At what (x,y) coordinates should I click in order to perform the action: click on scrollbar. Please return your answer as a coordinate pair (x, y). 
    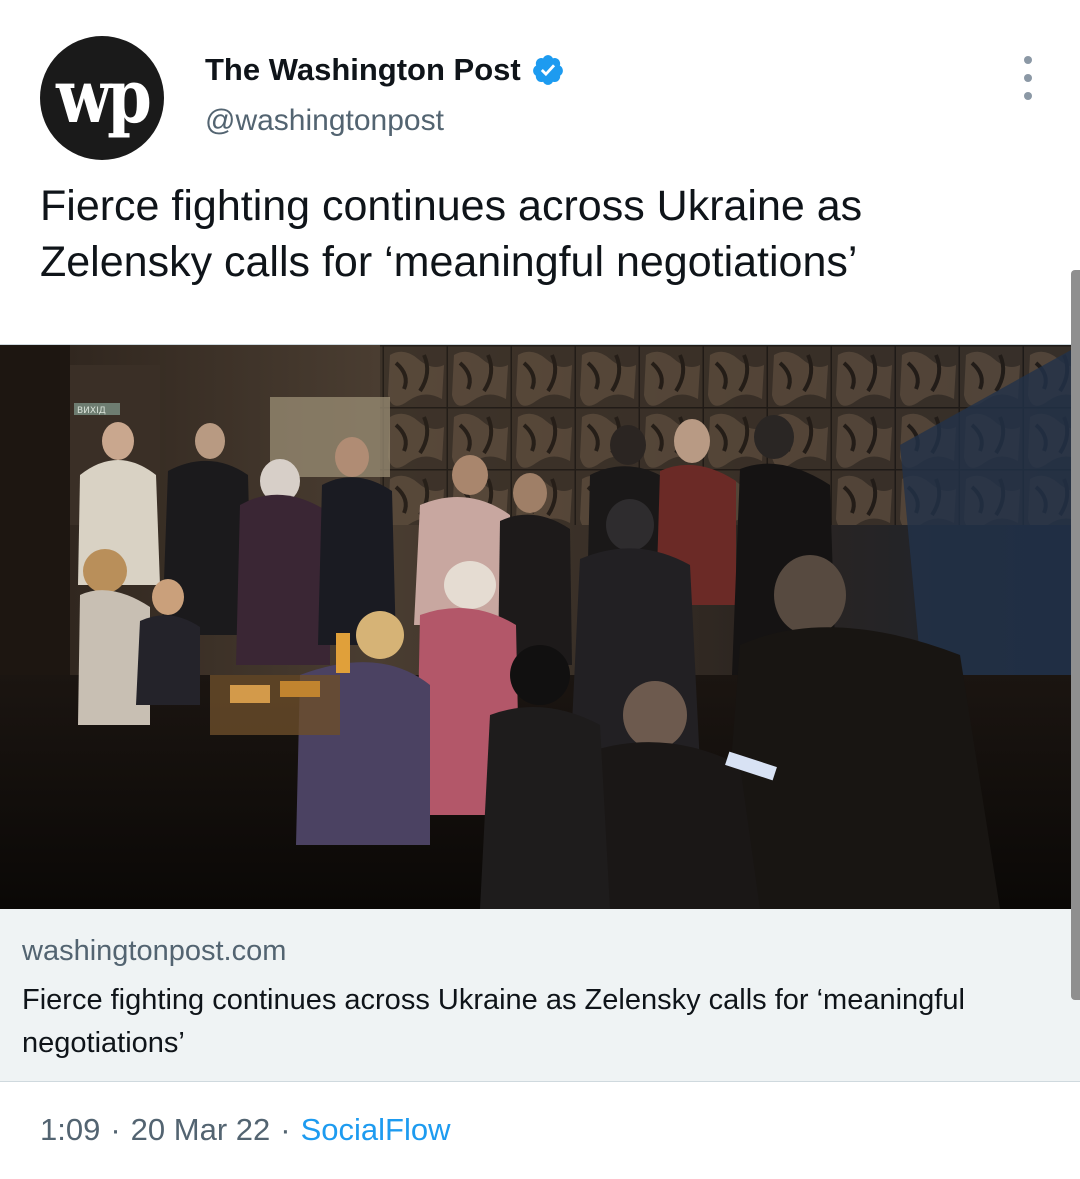
    Looking at the image, I should click on (1075, 635).